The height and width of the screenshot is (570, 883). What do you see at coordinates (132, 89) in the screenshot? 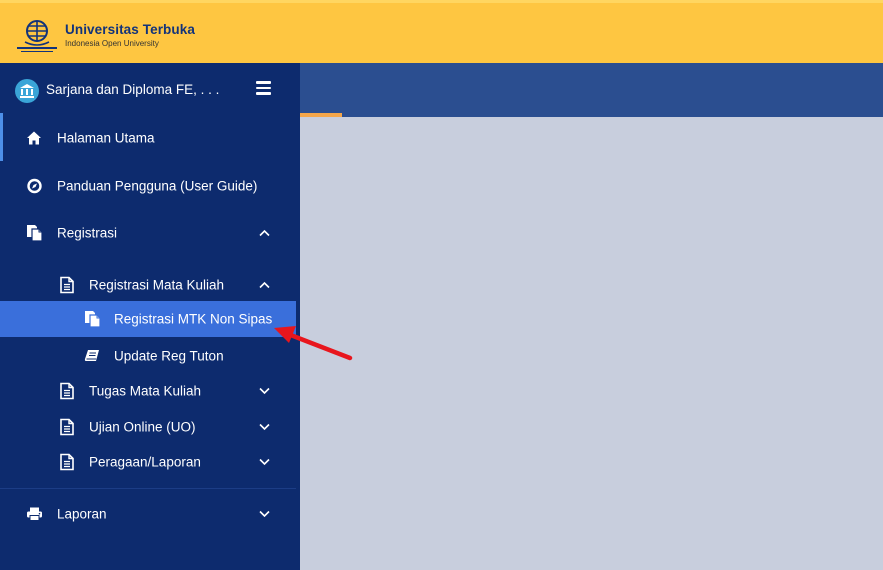
I see `sidebar-title: Sarjana dan Diploma FE, . . .` at bounding box center [132, 89].